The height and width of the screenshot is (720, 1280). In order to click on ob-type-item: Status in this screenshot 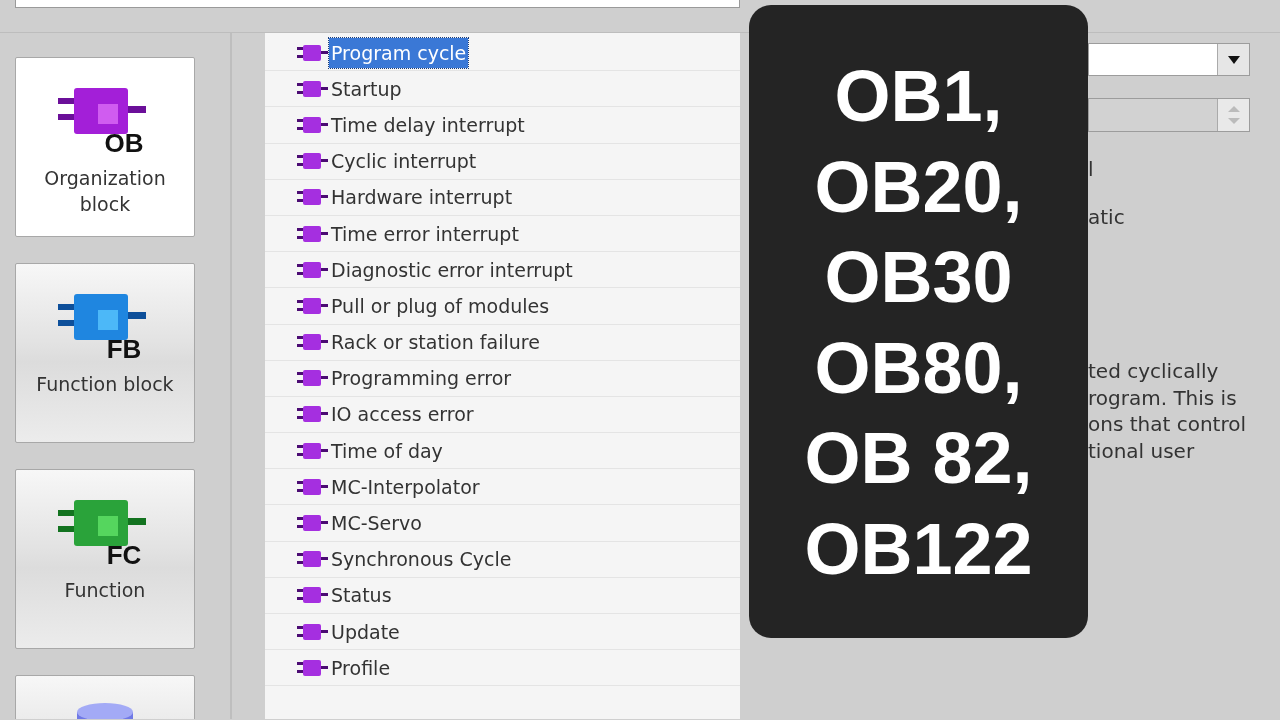, I will do `click(361, 595)`.